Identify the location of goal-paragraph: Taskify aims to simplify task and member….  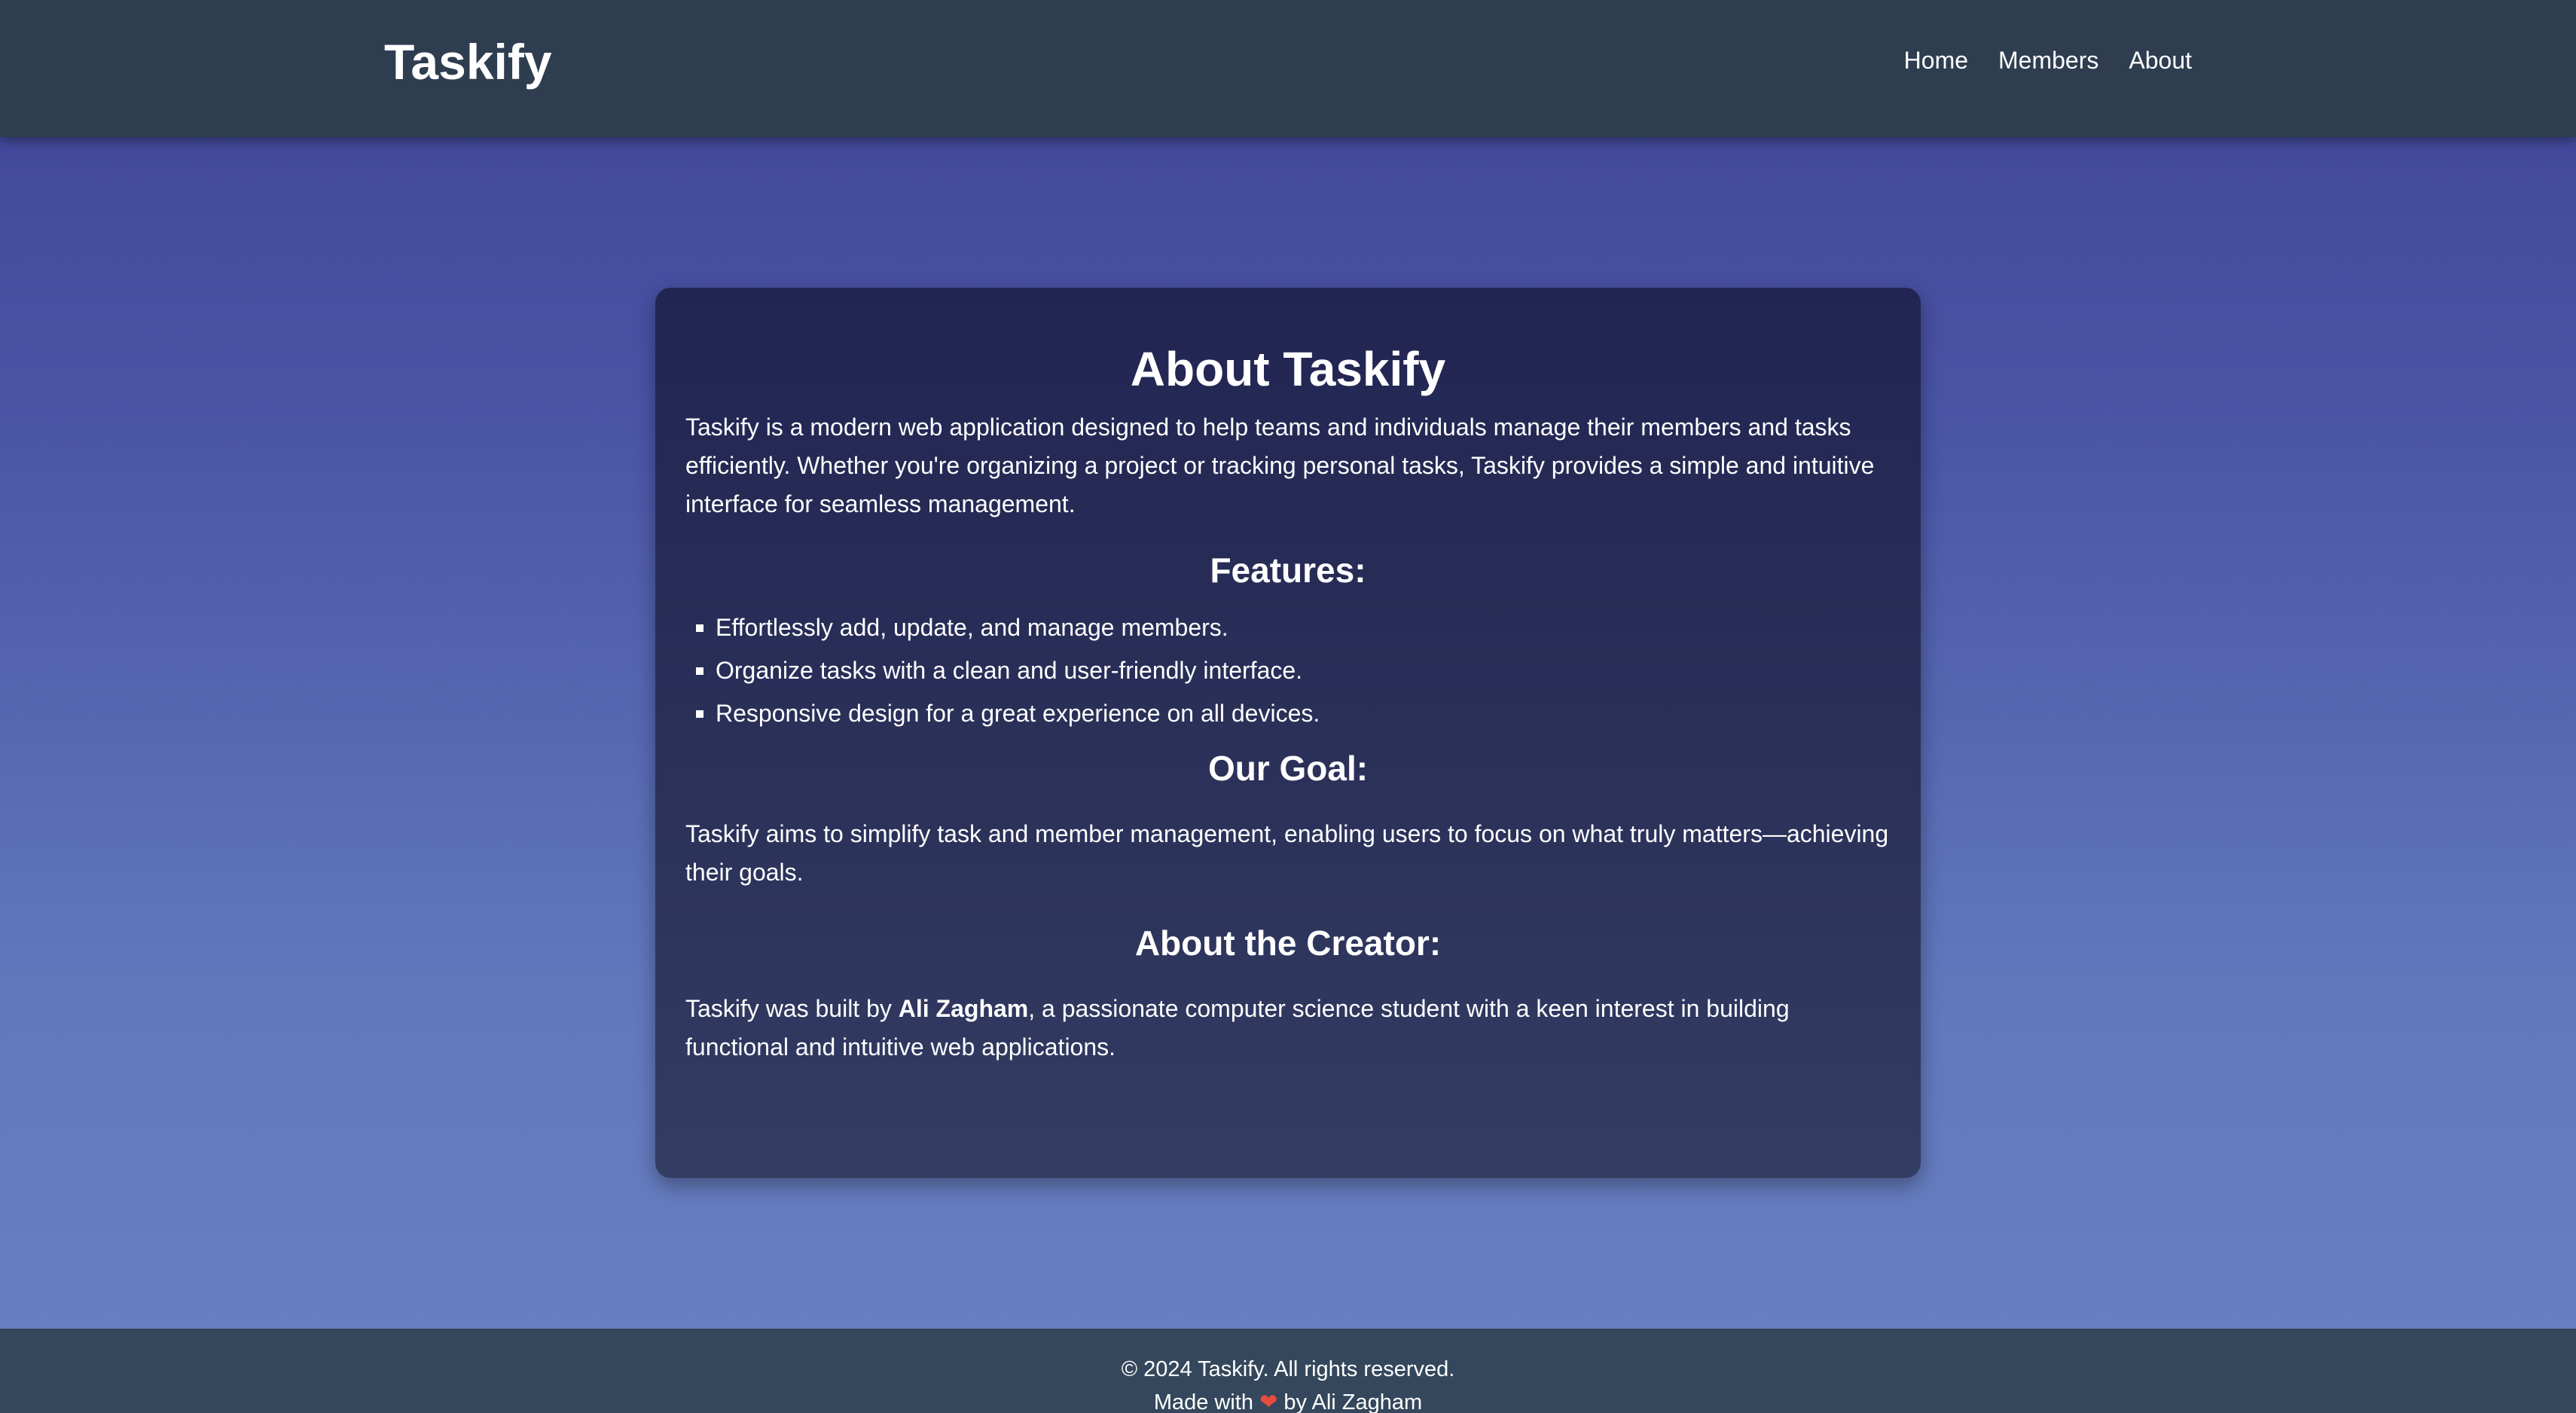
(1287, 853).